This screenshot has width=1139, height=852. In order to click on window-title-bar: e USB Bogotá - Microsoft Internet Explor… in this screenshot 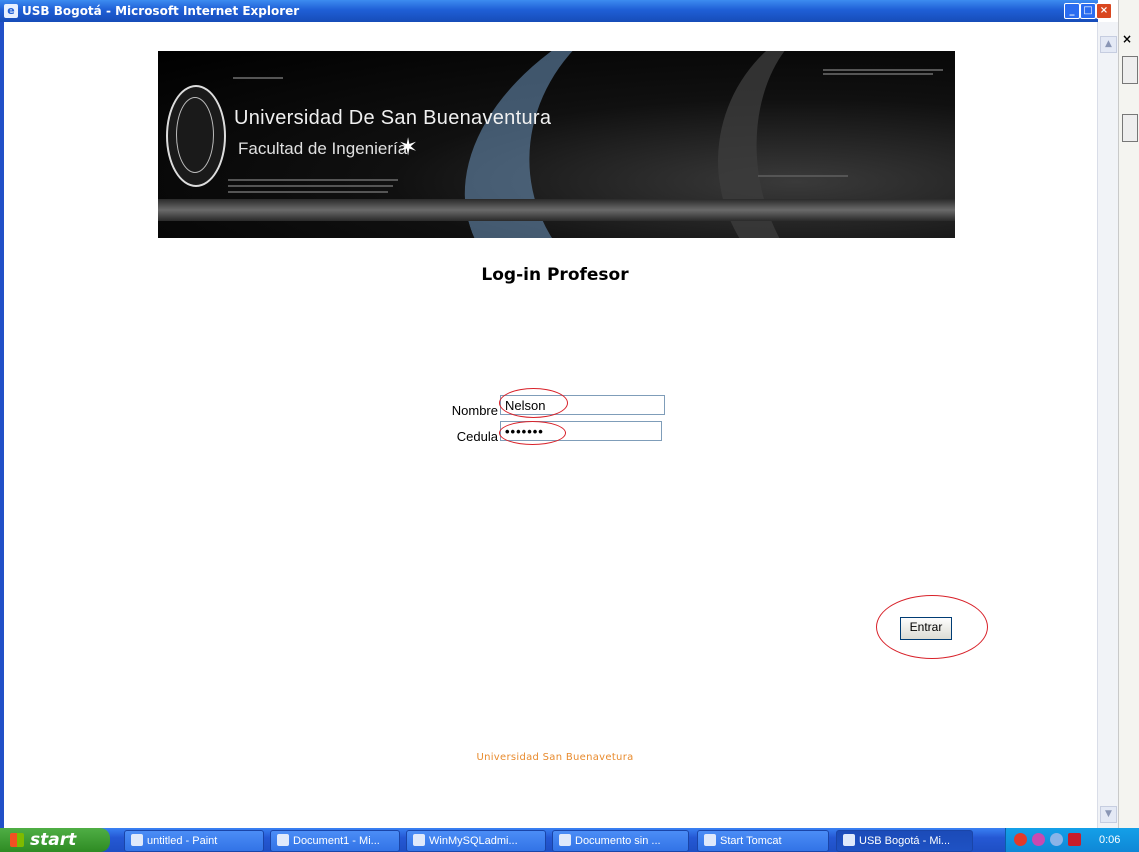, I will do `click(556, 11)`.